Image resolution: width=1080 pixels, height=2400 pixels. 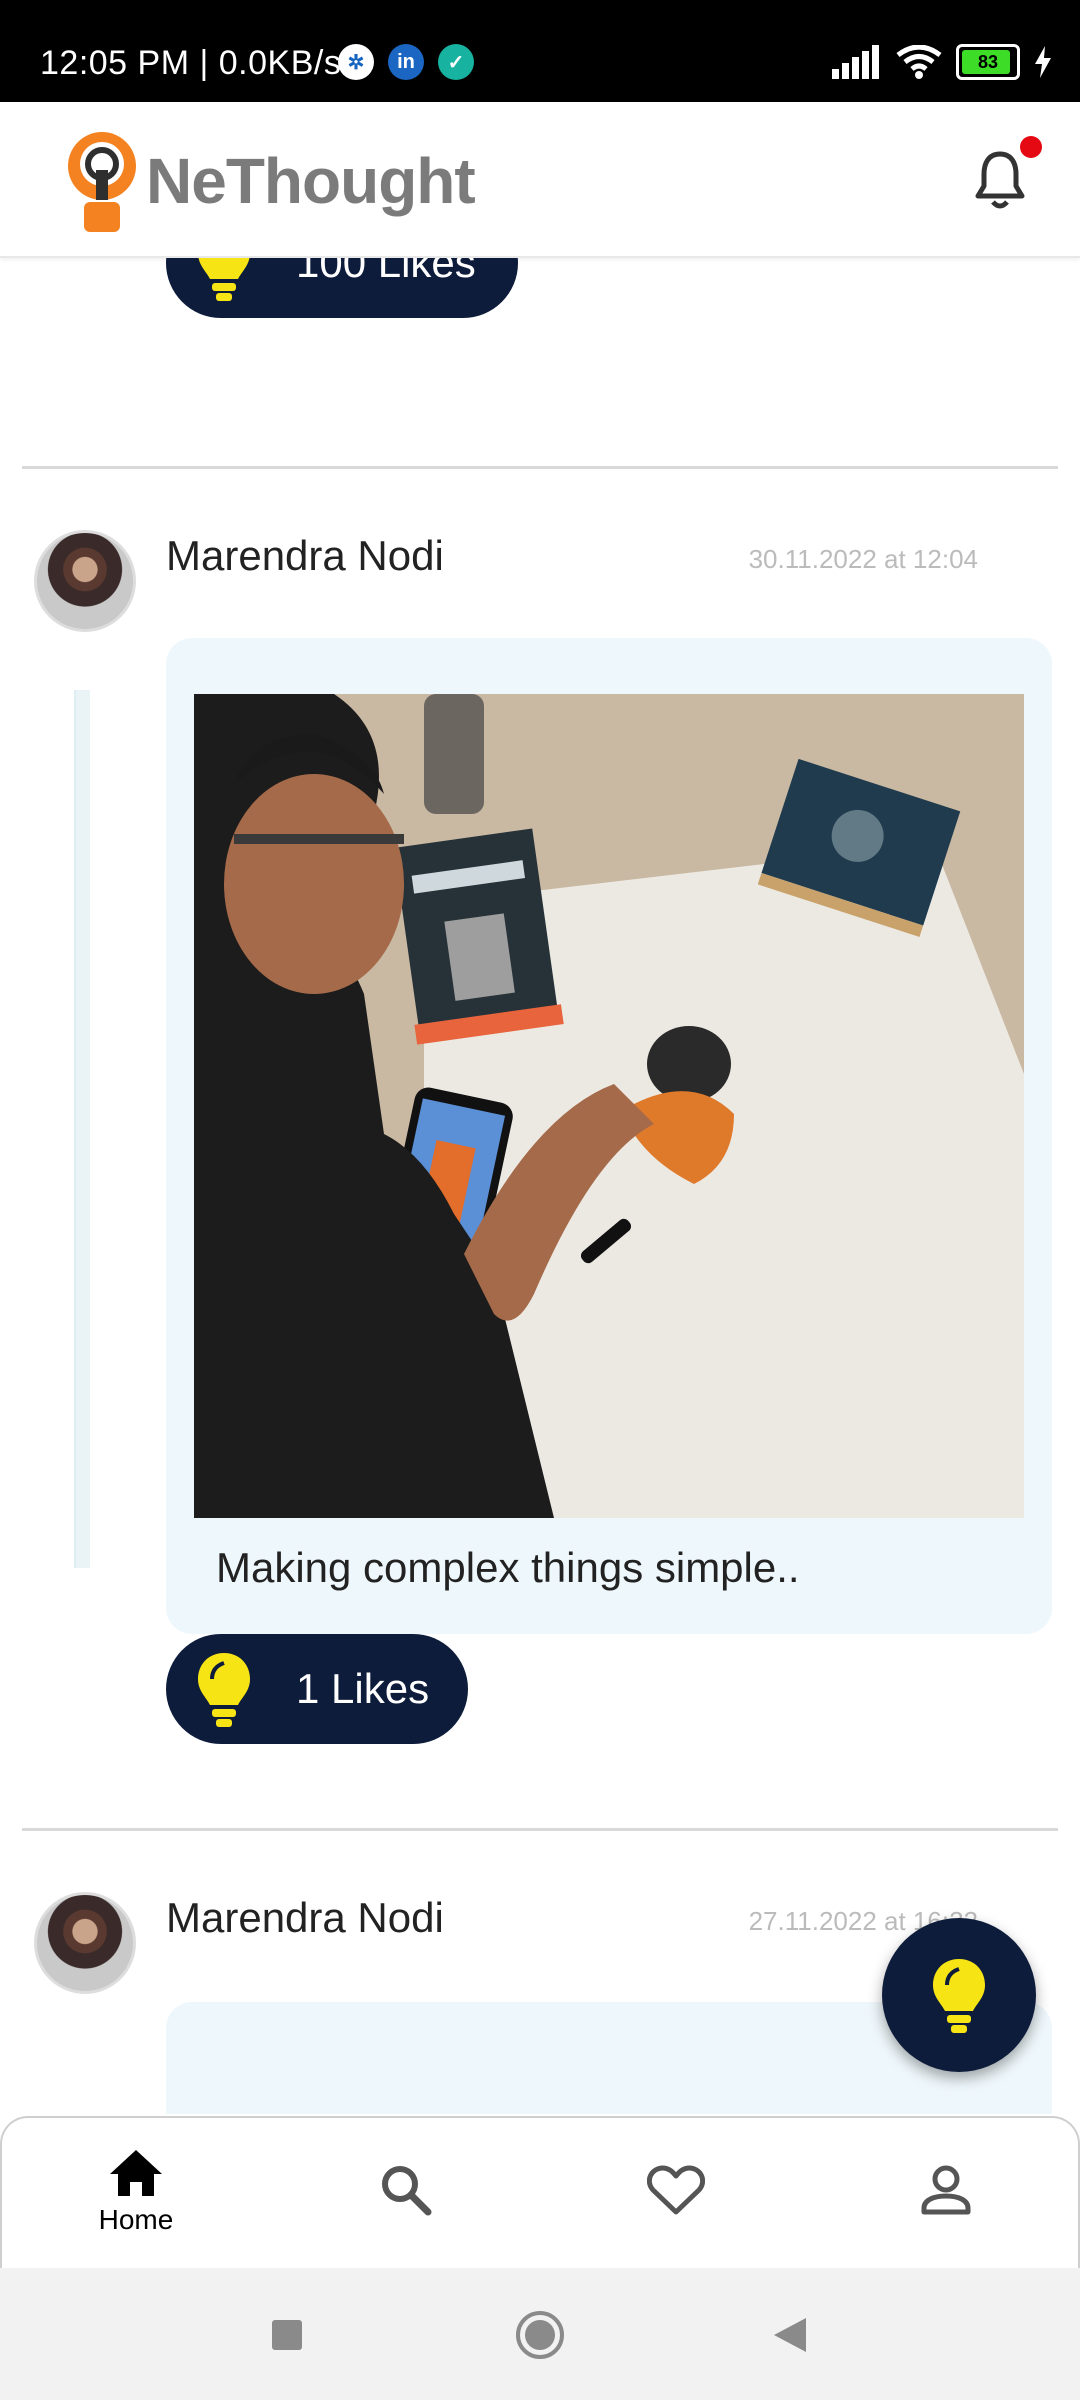 I want to click on battery-level: 83, so click(x=988, y=61).